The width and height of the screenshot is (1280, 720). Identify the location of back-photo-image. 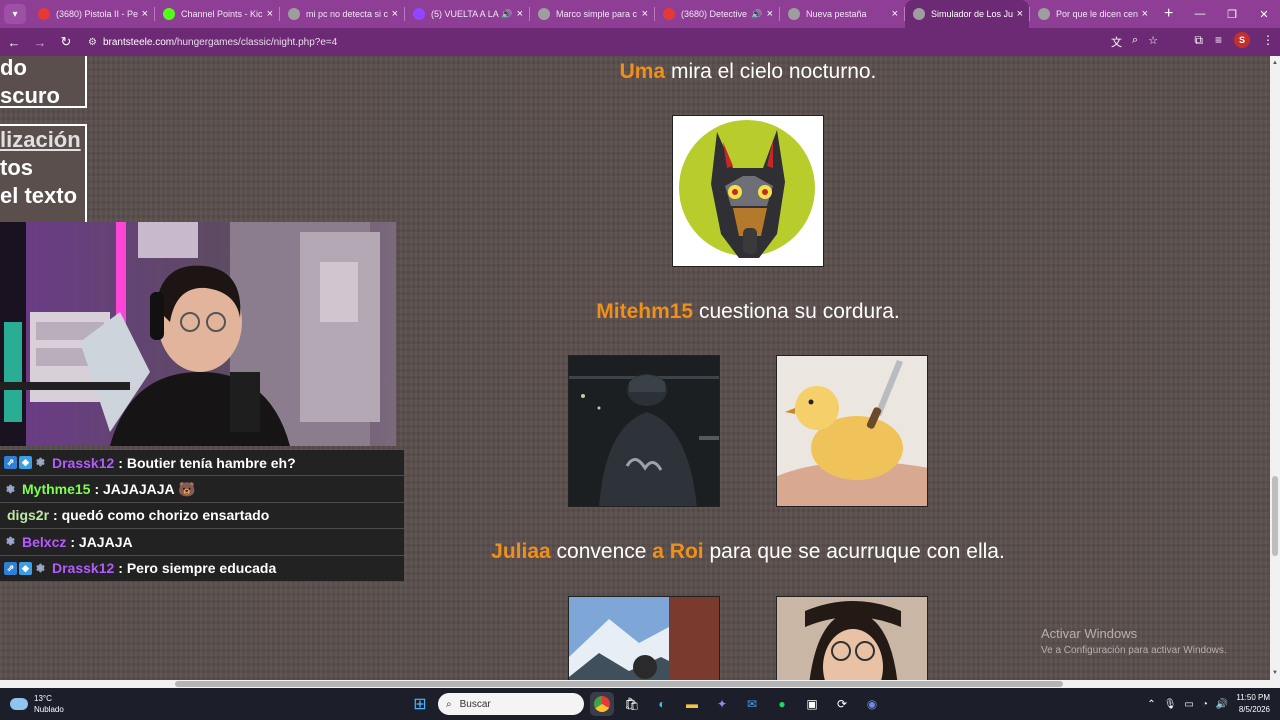
(644, 431).